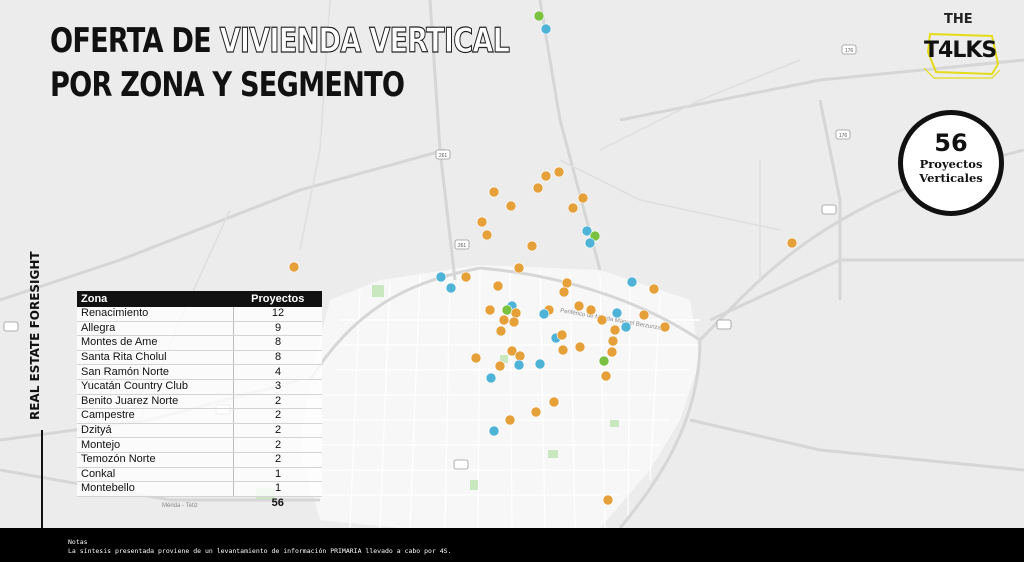 Image resolution: width=1024 pixels, height=562 pixels. I want to click on proyectos-cell: 3, so click(277, 387).